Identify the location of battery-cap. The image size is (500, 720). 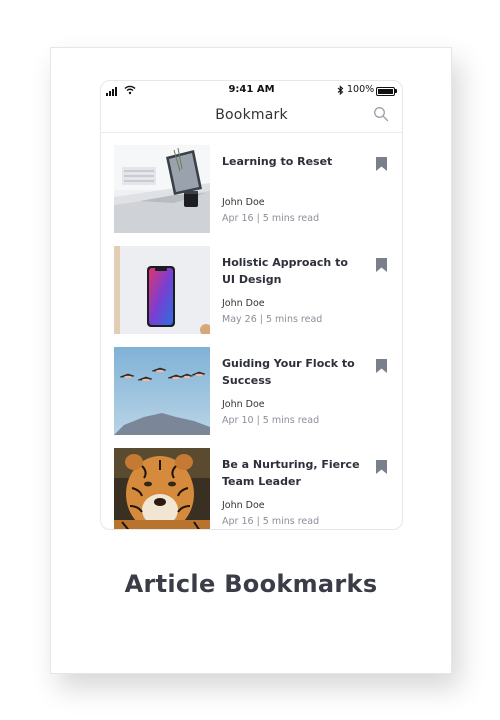
(396, 91).